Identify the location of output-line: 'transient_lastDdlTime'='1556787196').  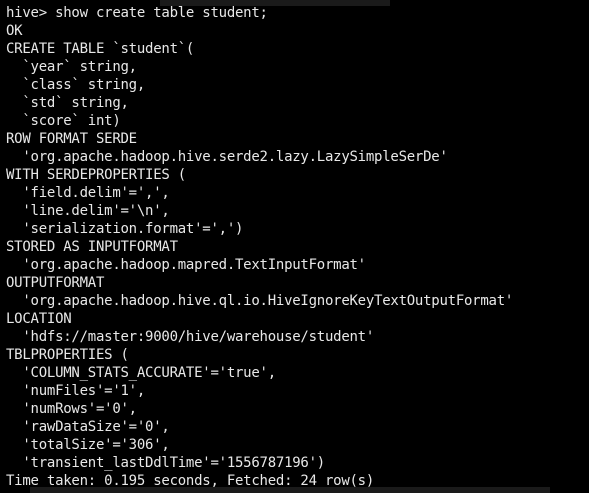
(165, 463).